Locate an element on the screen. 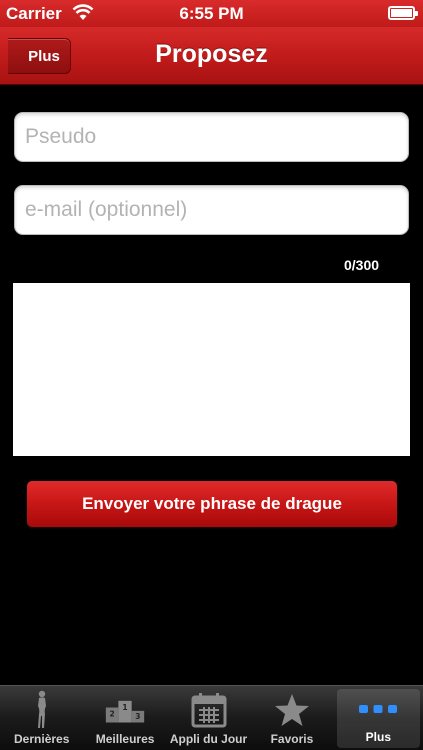 The image size is (423, 750). tab-meilleures: 1 2 3 Meilleures is located at coordinates (124, 718).